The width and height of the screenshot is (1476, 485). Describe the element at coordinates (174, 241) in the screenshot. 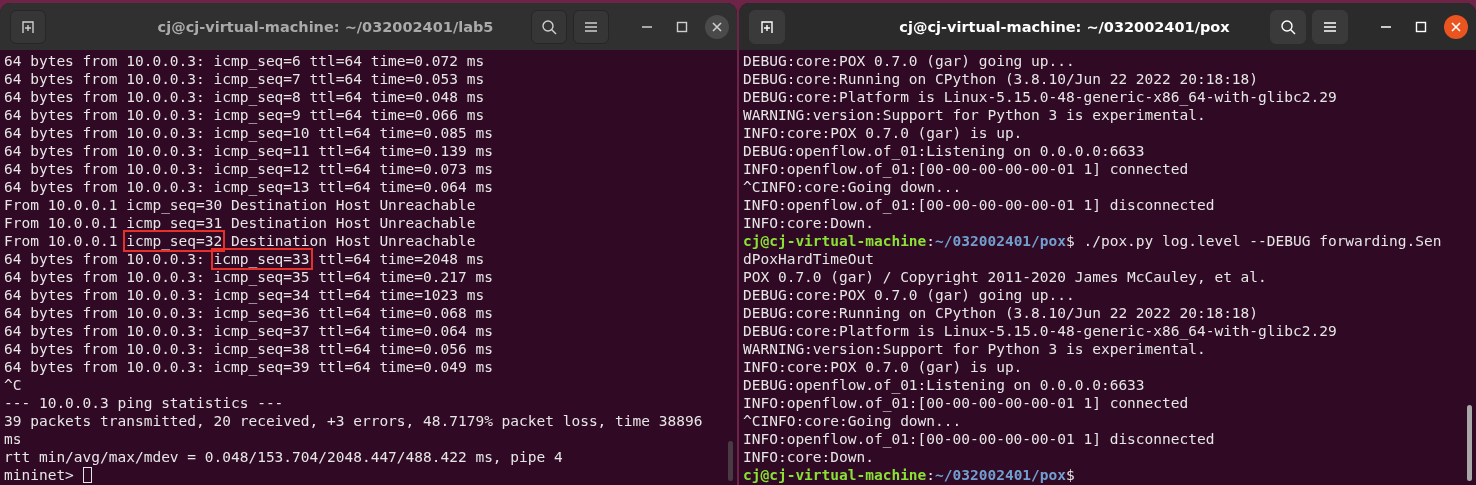

I see `highlighted-text: icmp_seq=32` at that location.